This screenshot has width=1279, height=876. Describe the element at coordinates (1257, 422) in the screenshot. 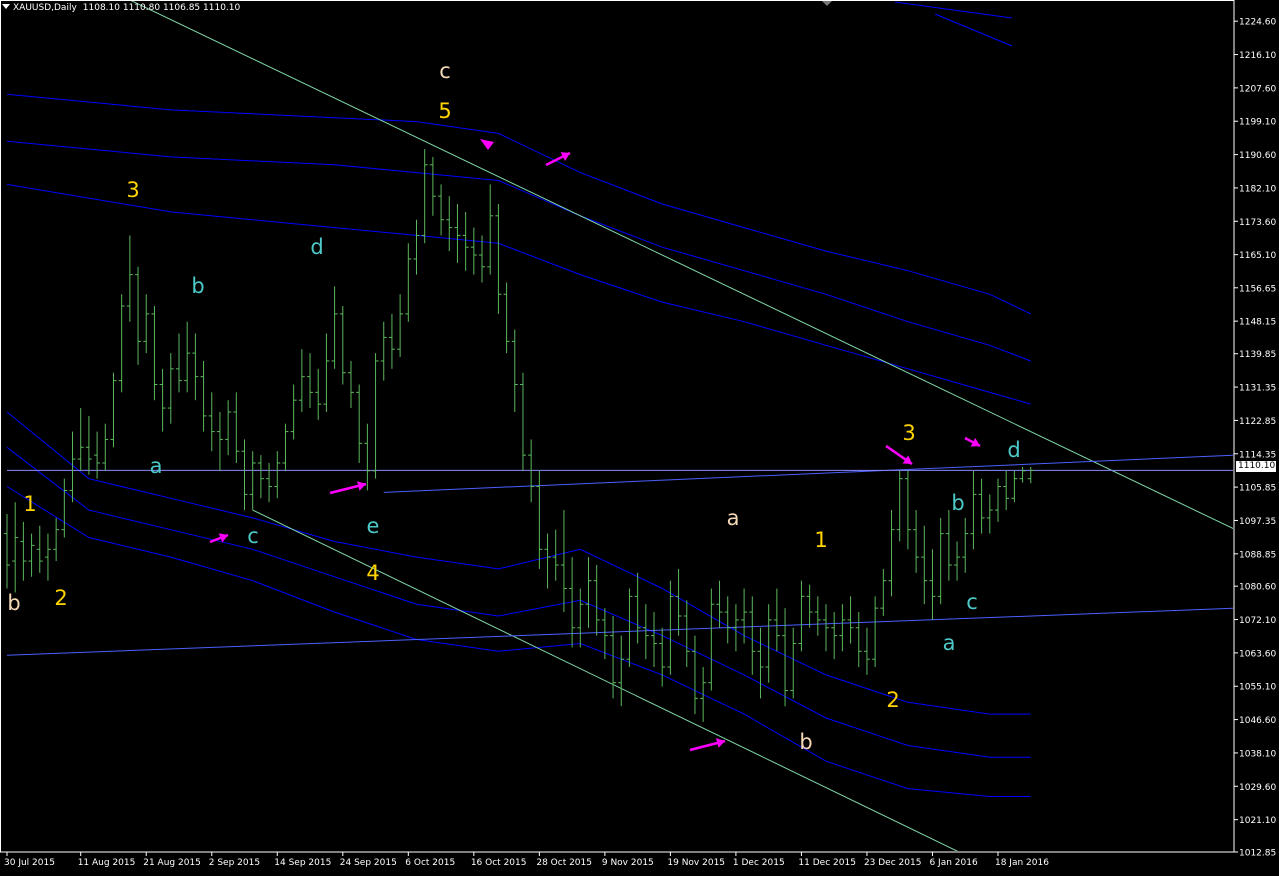

I see `y-tick-label: 1122.85` at that location.